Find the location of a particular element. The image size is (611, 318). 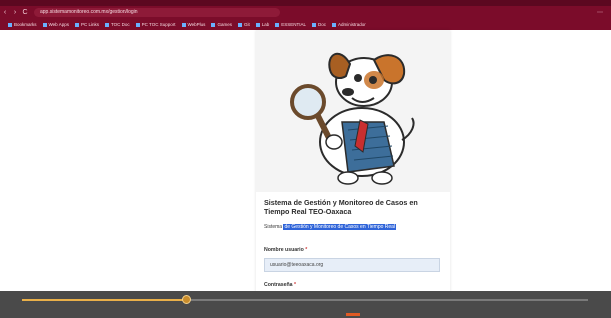

video-progress-fill is located at coordinates (104, 300).